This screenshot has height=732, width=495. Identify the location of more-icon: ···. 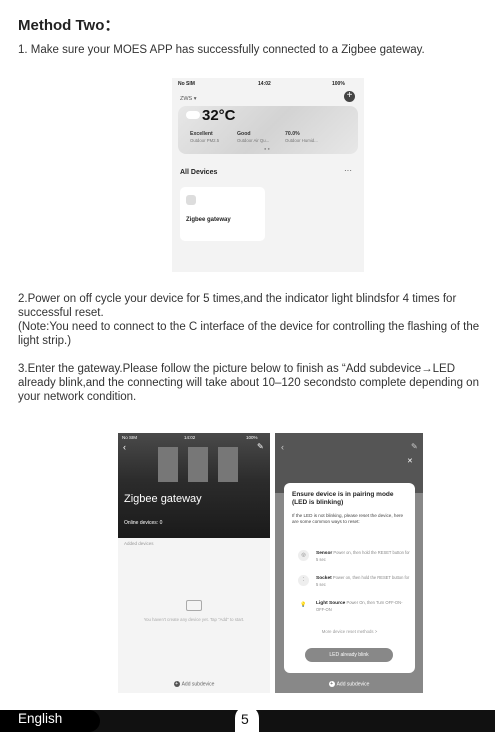
(348, 170).